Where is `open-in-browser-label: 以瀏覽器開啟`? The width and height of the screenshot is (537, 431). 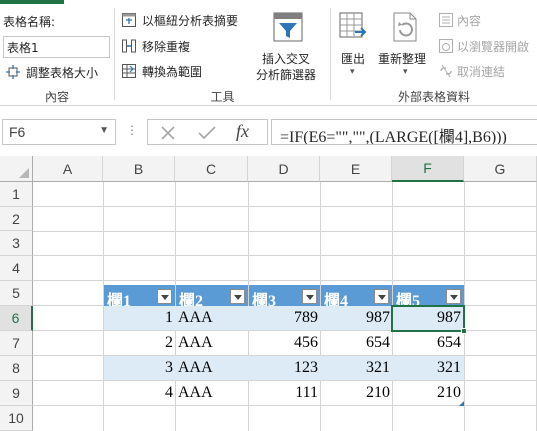
open-in-browser-label: 以瀏覽器開啟 is located at coordinates (493, 47).